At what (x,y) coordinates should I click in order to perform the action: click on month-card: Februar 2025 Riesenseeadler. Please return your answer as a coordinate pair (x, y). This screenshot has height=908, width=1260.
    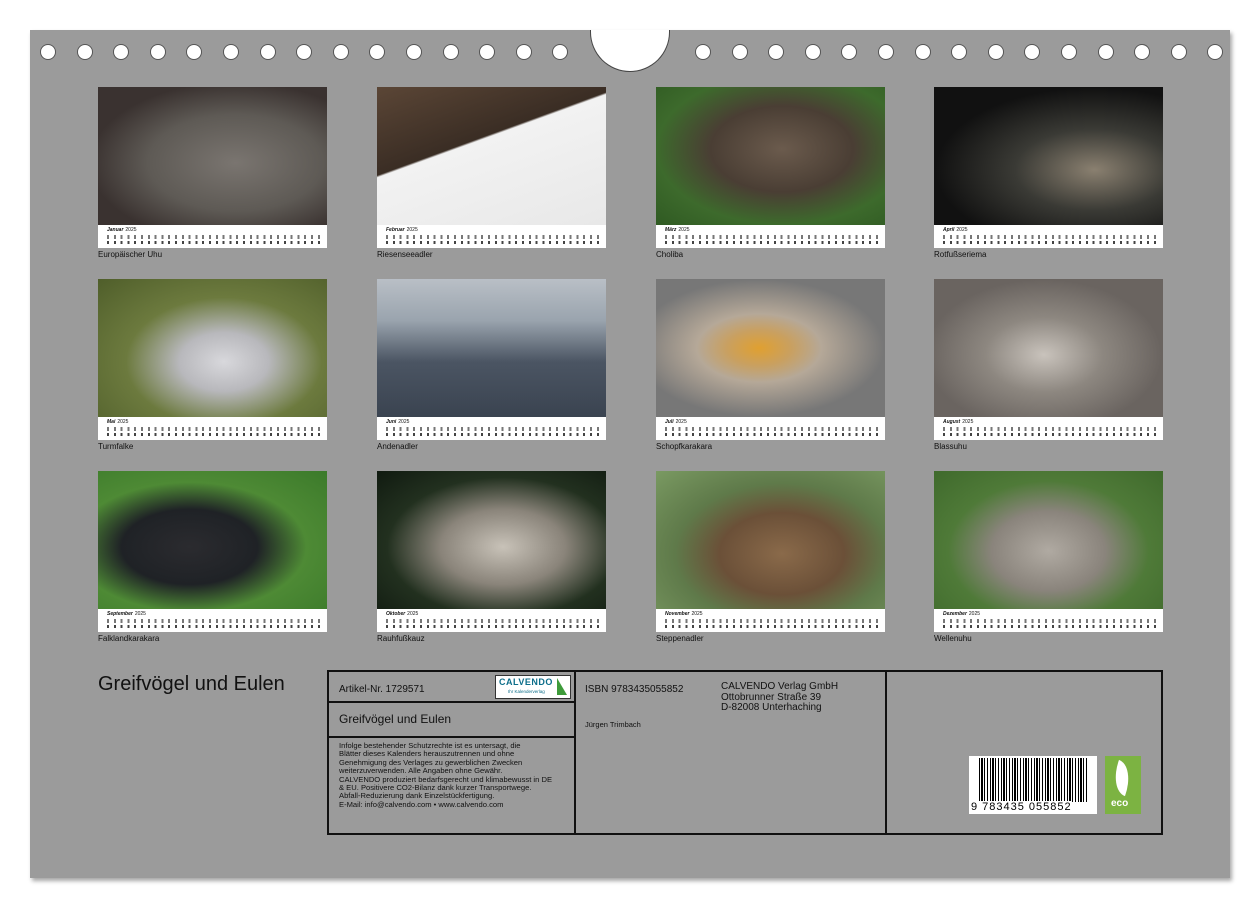
    Looking at the image, I should click on (491, 173).